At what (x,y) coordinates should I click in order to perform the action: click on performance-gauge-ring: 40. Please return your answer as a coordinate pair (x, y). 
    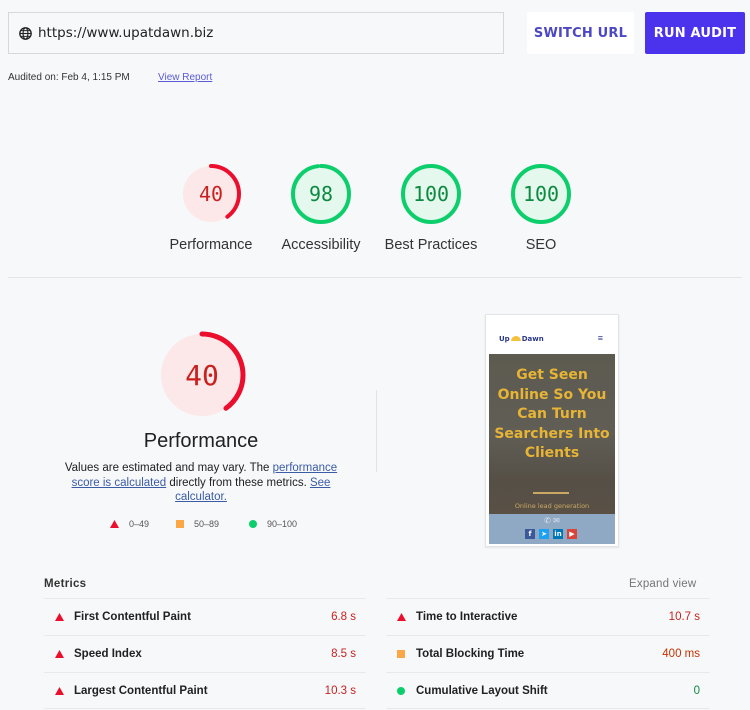
    Looking at the image, I should click on (211, 194).